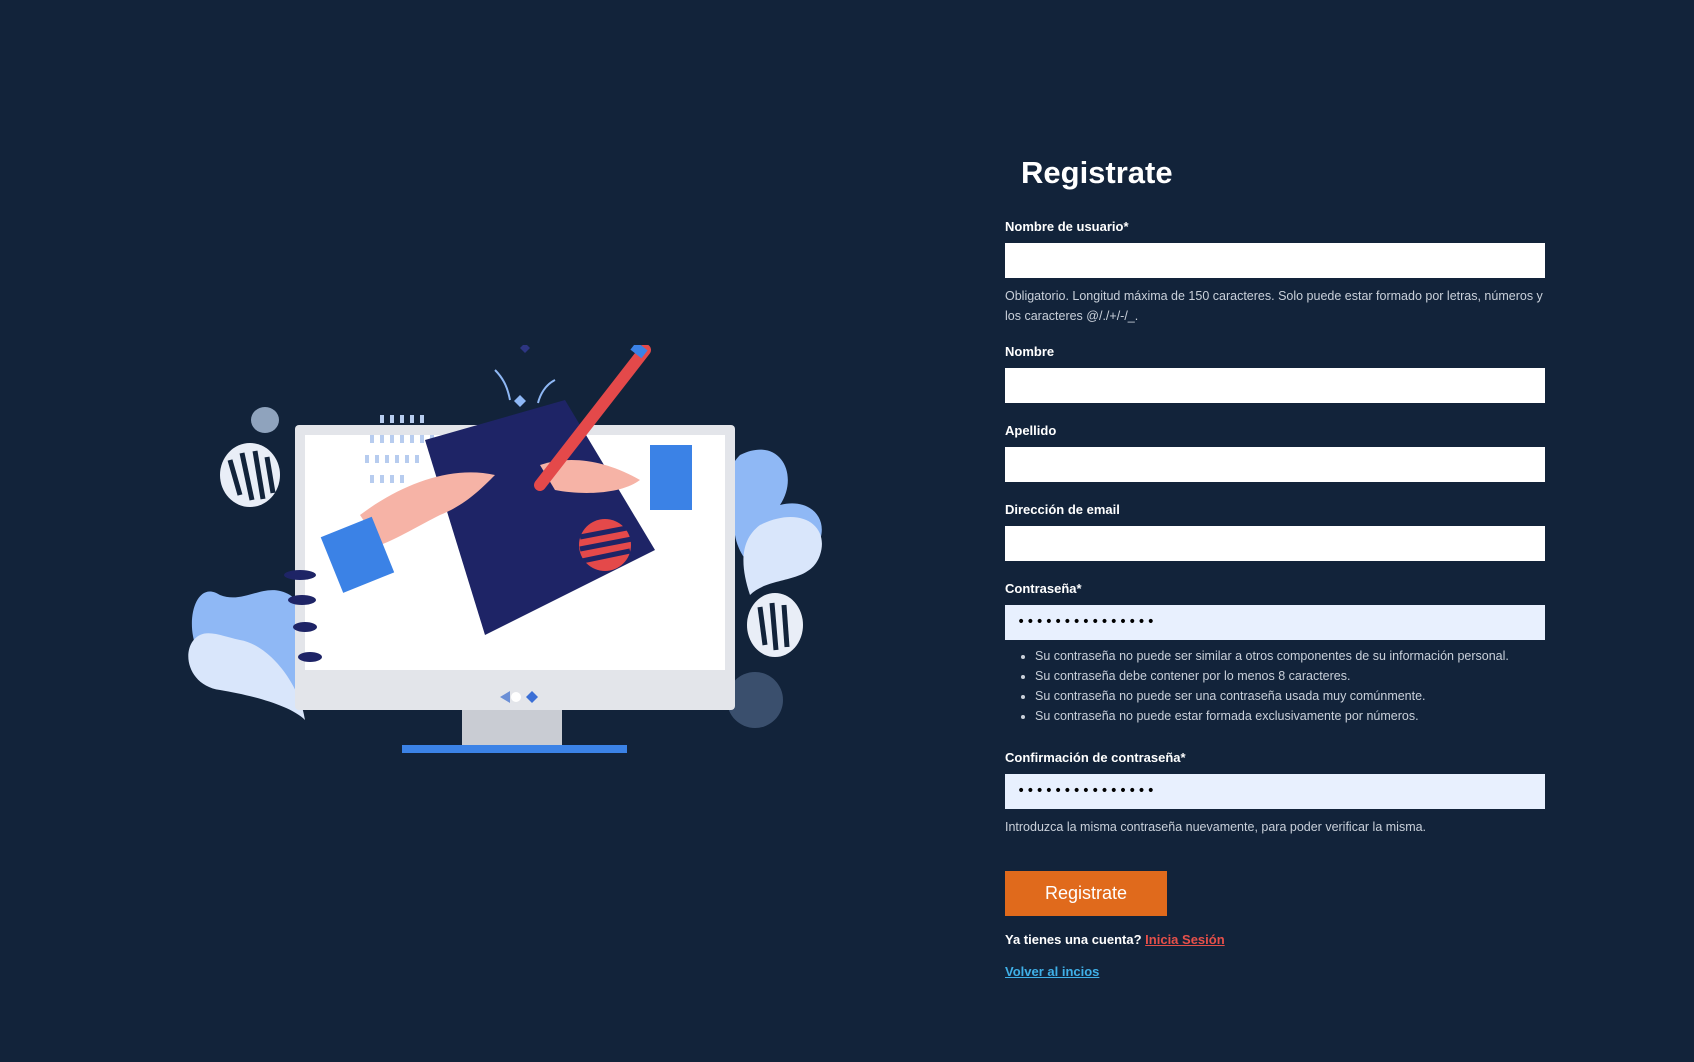  Describe the element at coordinates (1043, 588) in the screenshot. I see `password-label: Contraseña*` at that location.